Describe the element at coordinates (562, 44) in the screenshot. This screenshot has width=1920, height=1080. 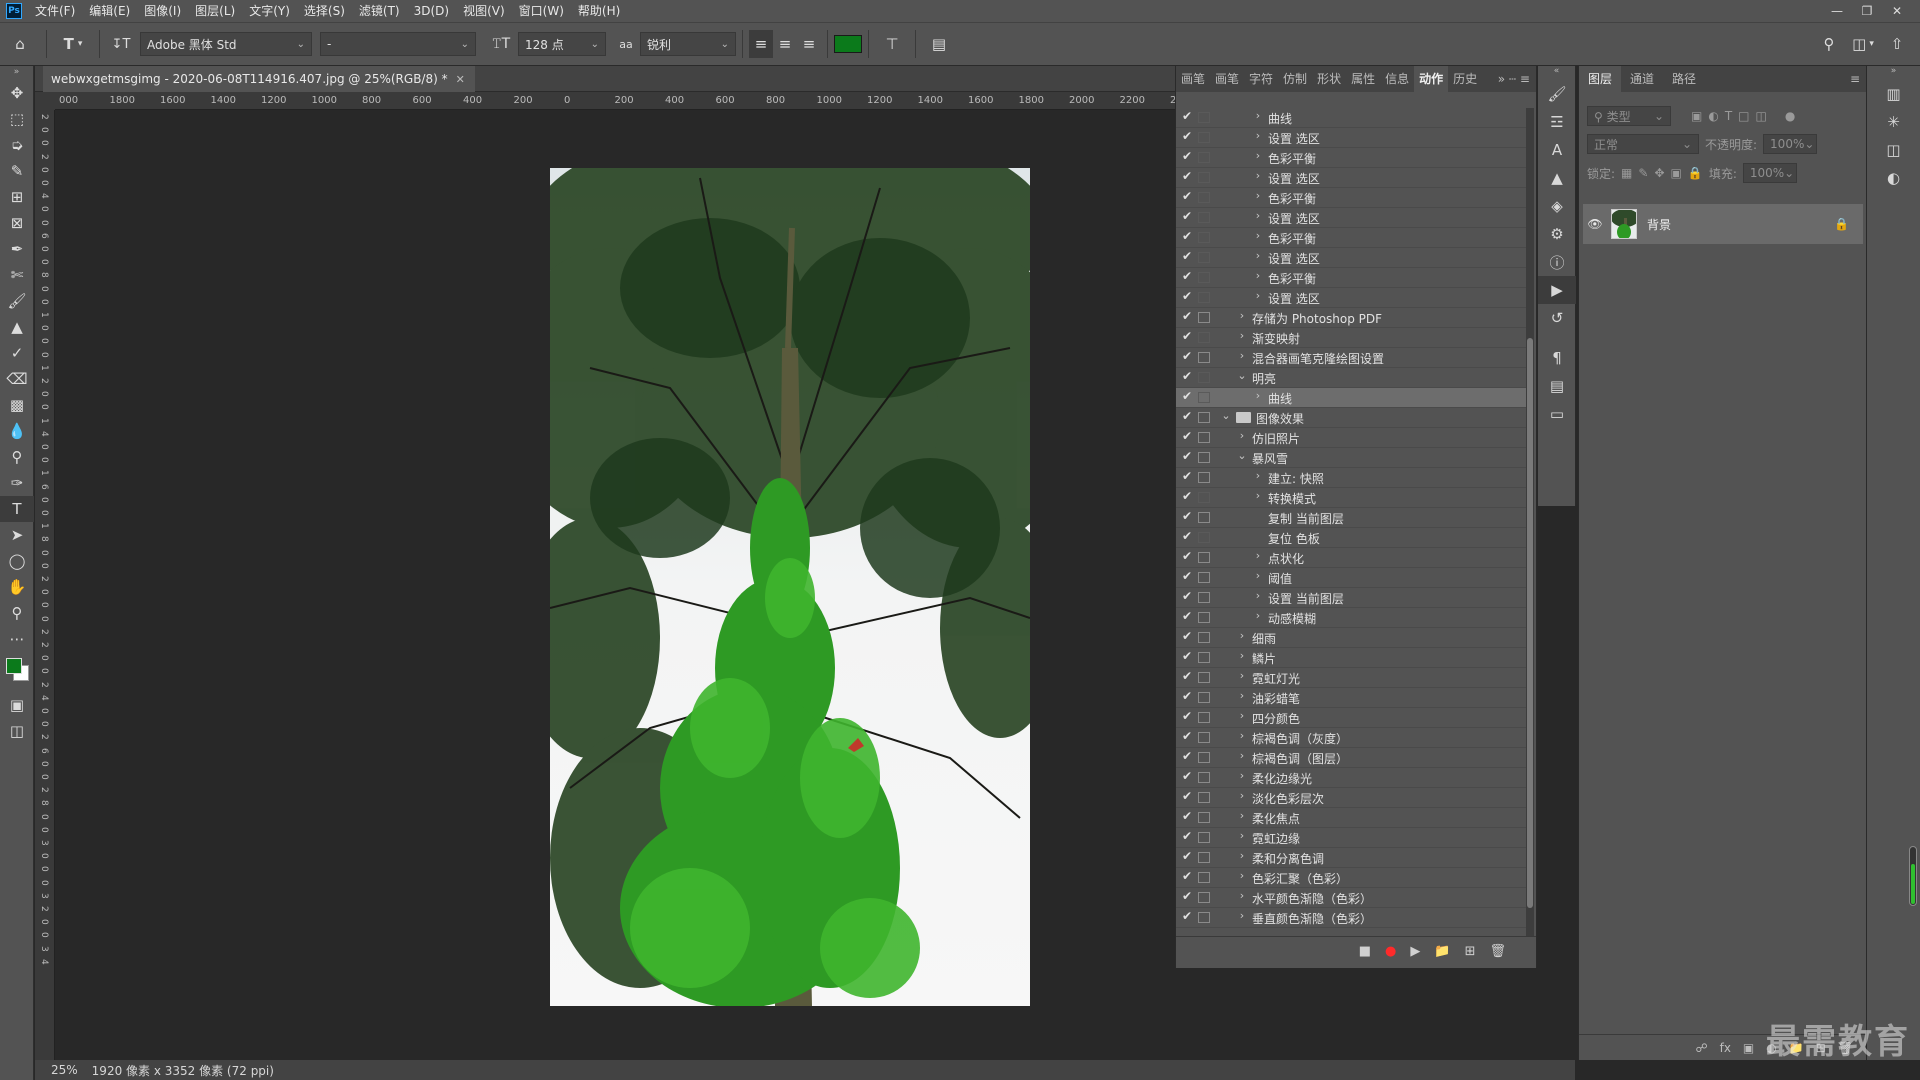
I see `font-size-select: 128 点 ⌄` at that location.